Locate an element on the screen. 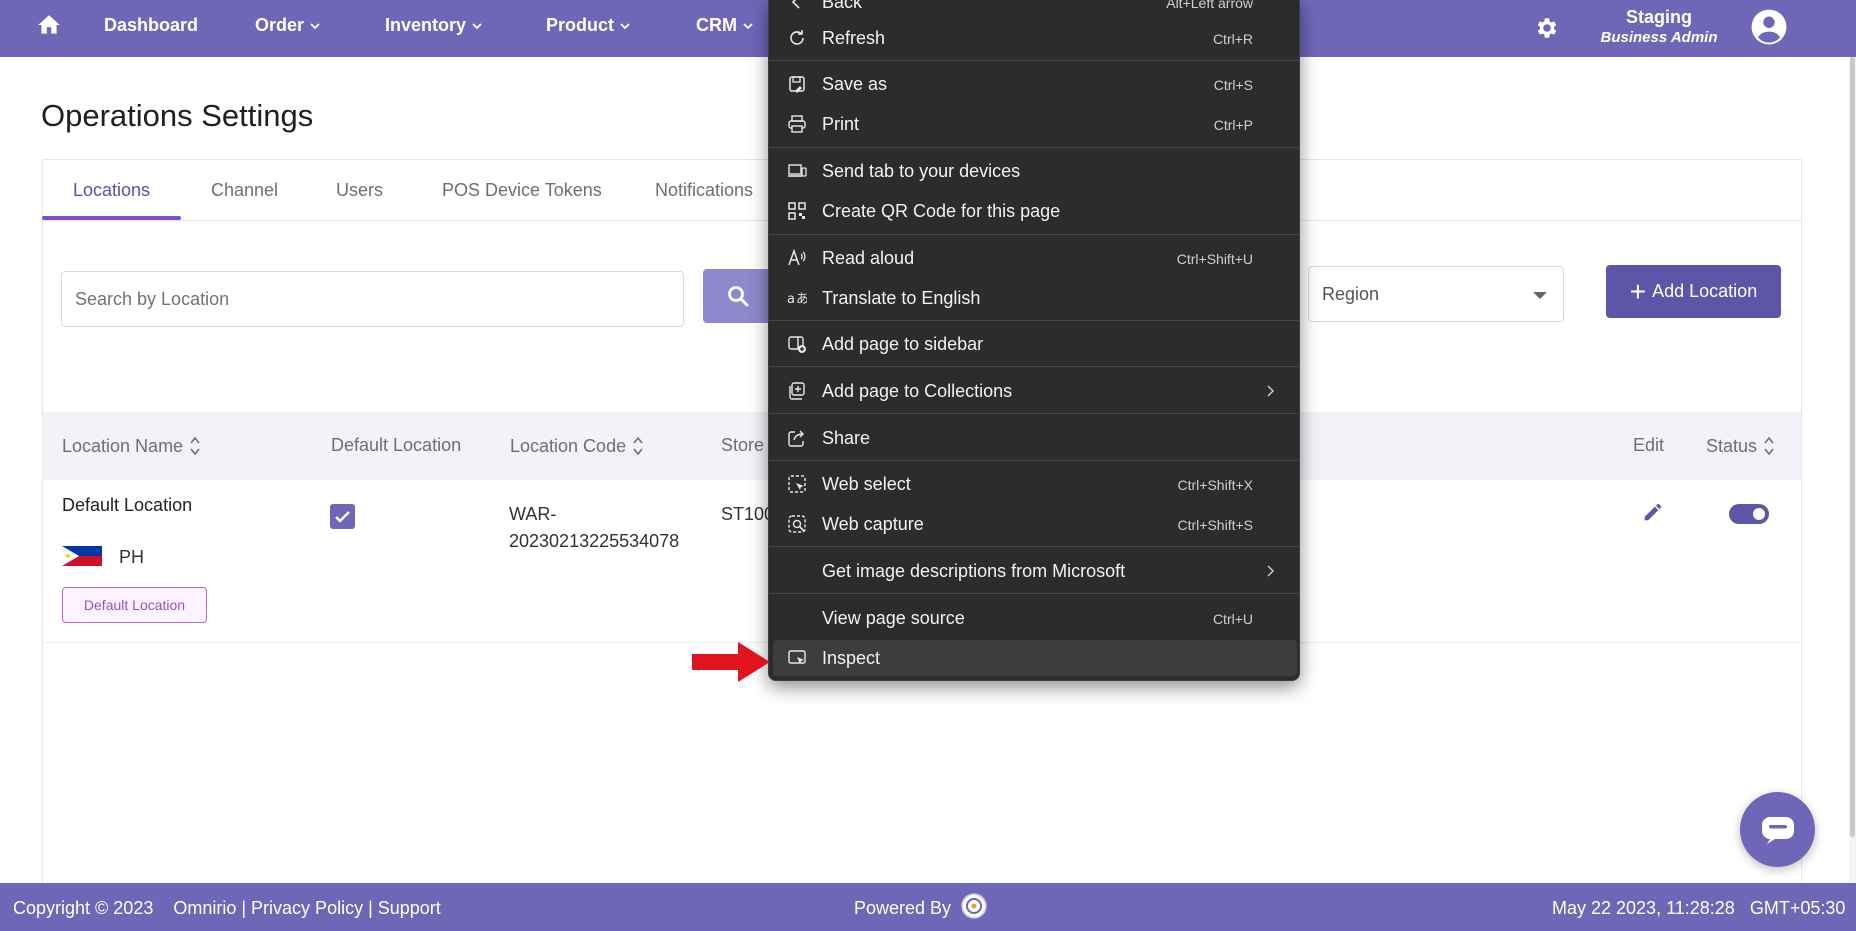 This screenshot has width=1856, height=931. column-header-store: Store is located at coordinates (742, 445).